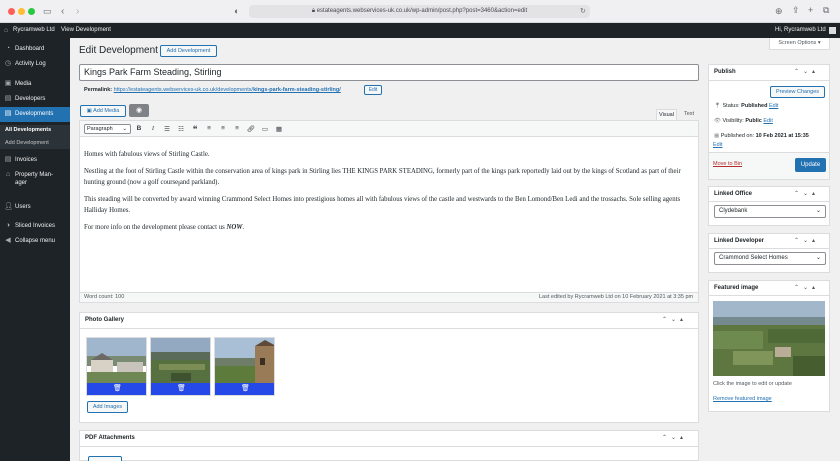 The height and width of the screenshot is (461, 840). Describe the element at coordinates (265, 129) in the screenshot. I see `read-more-icon: ▭` at that location.